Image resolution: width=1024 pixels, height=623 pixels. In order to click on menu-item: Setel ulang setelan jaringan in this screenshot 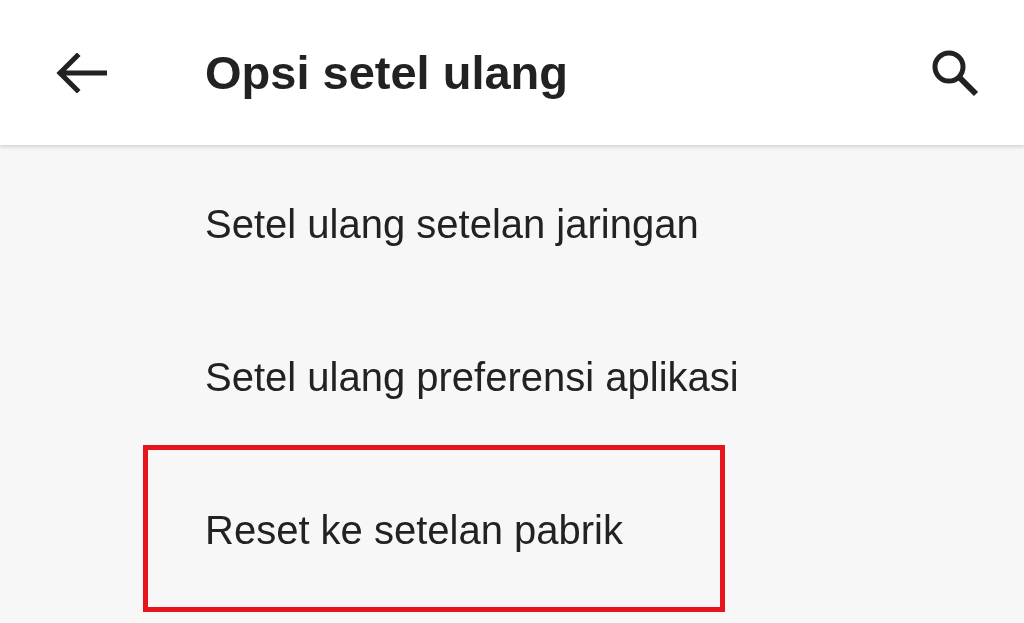, I will do `click(452, 224)`.